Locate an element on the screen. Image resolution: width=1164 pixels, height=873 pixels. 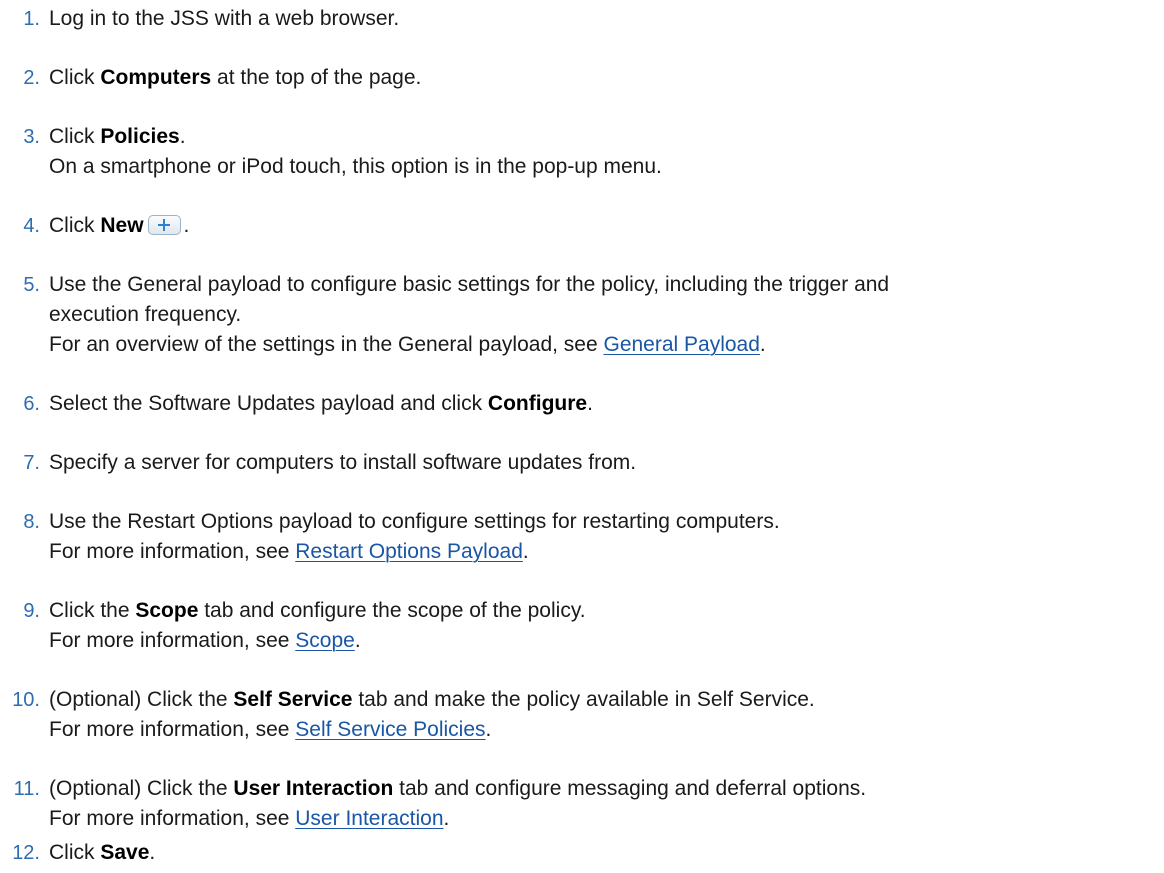
link-user-interaction: User Interaction is located at coordinates (369, 818).